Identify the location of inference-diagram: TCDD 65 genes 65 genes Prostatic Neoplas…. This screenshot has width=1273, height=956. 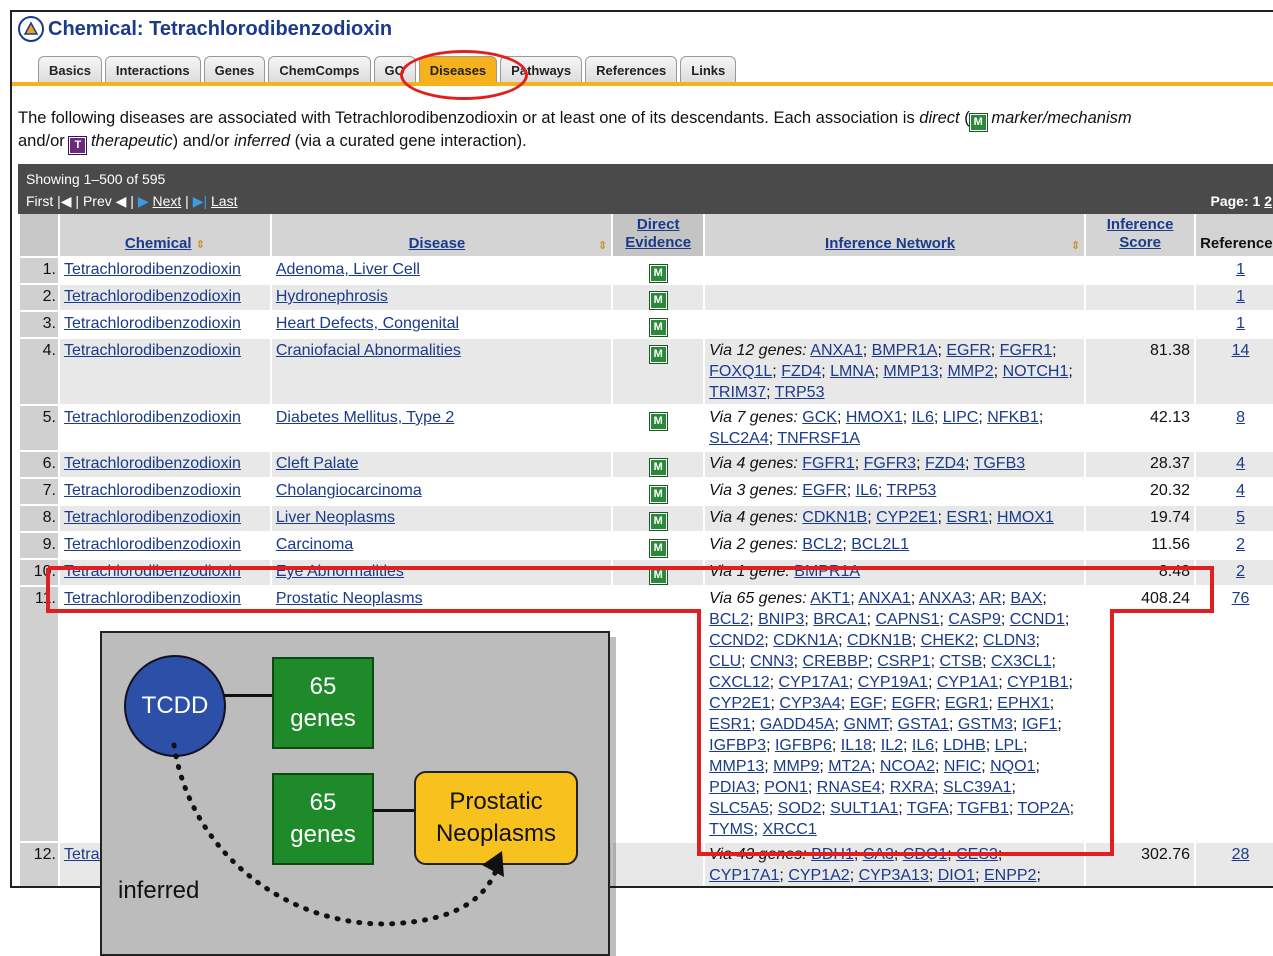
(355, 793).